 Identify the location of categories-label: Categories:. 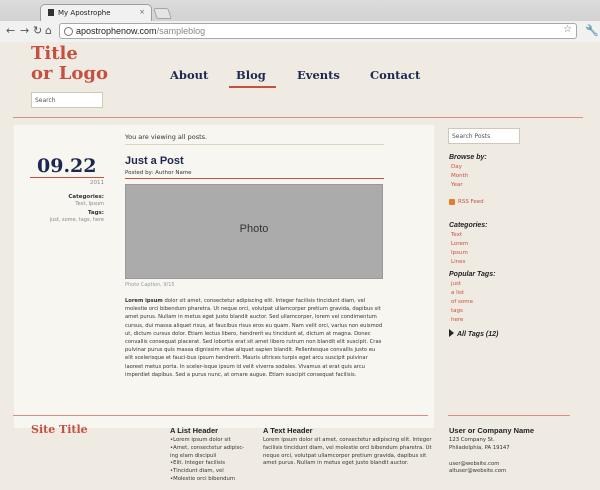
(86, 197).